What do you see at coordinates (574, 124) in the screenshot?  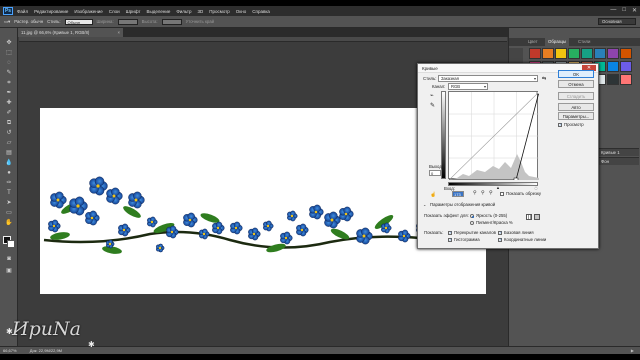 I see `preview-label: Просмотр` at bounding box center [574, 124].